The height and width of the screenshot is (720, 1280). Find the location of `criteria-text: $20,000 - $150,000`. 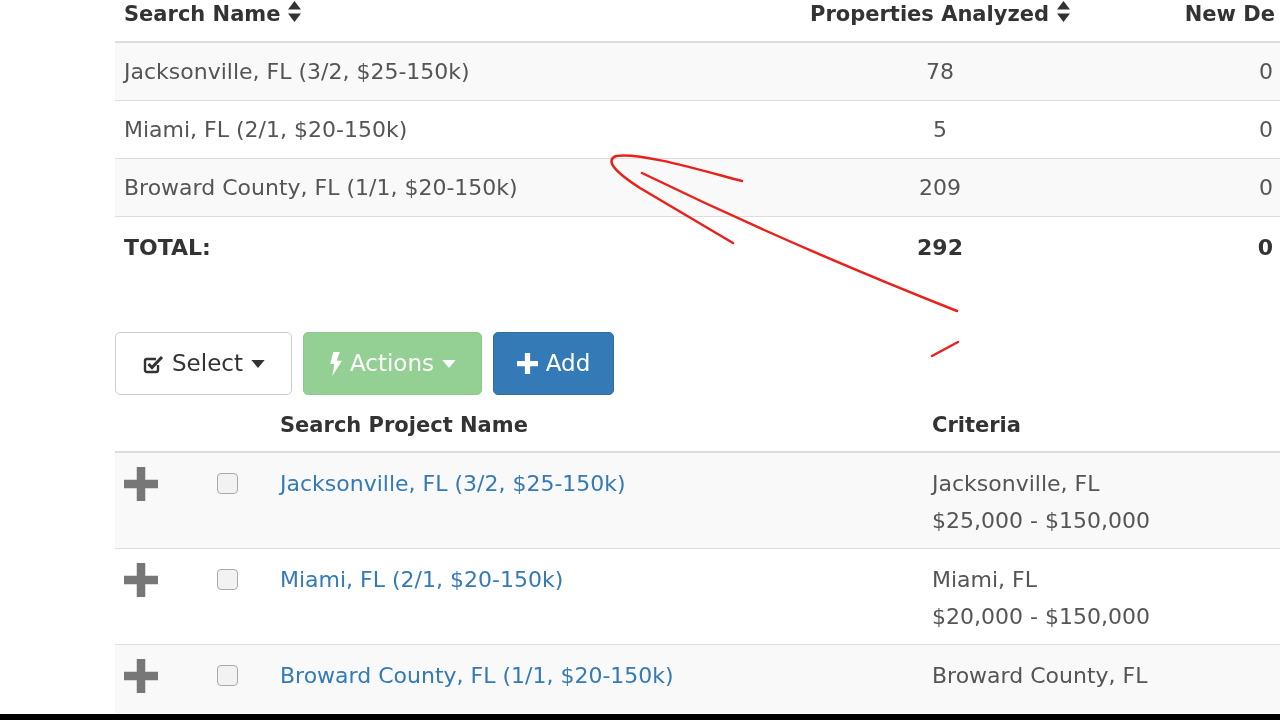

criteria-text: $20,000 - $150,000 is located at coordinates (1041, 616).